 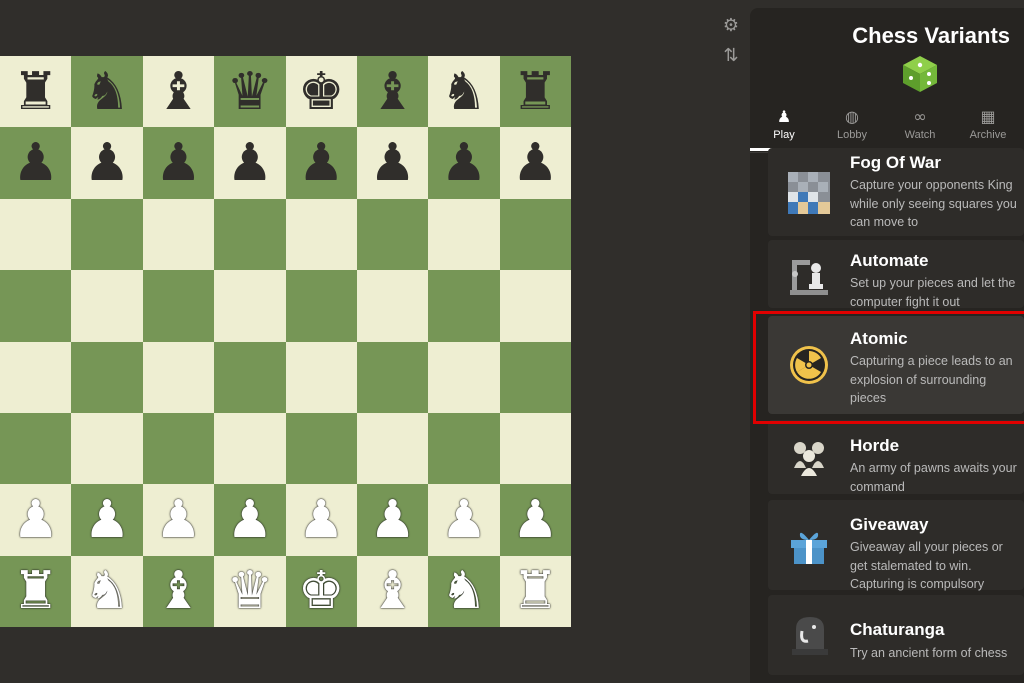 What do you see at coordinates (464, 234) in the screenshot?
I see `square-g6` at bounding box center [464, 234].